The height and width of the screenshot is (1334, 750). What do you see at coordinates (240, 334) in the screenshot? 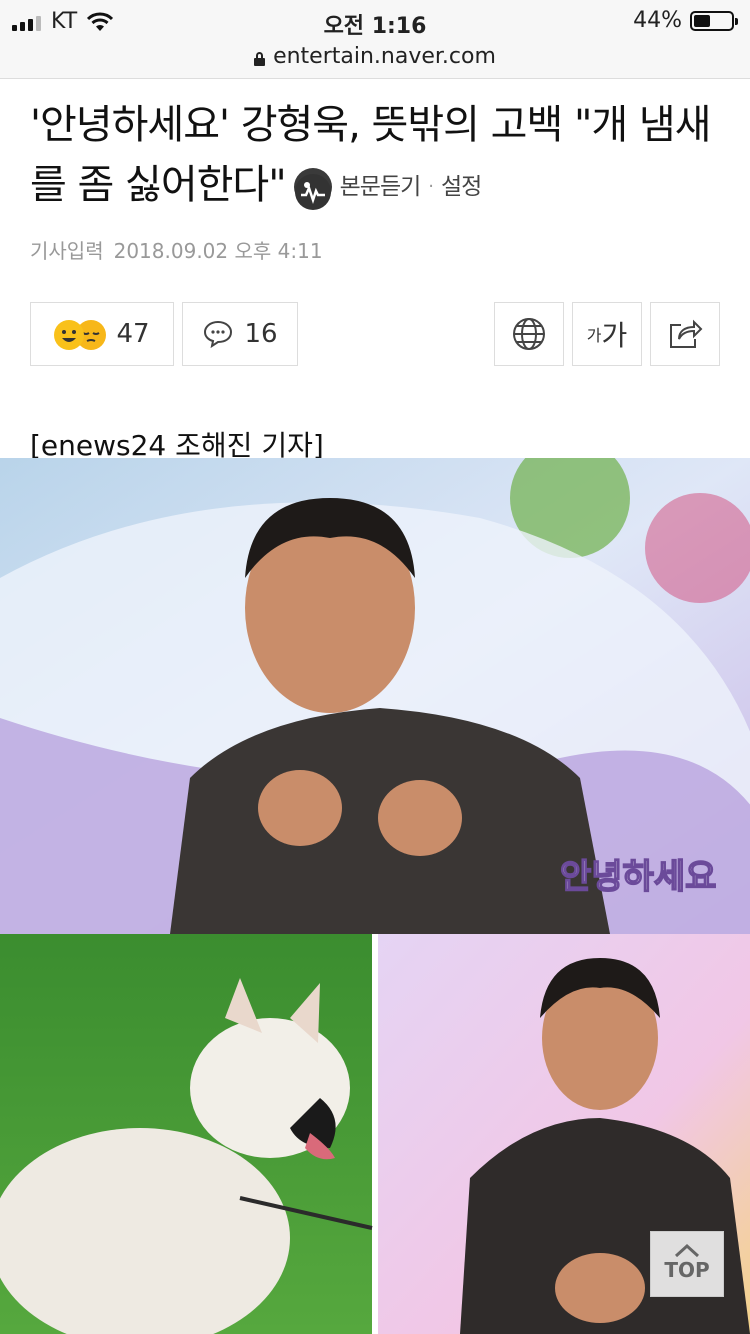
I see `comment-button: 16` at bounding box center [240, 334].